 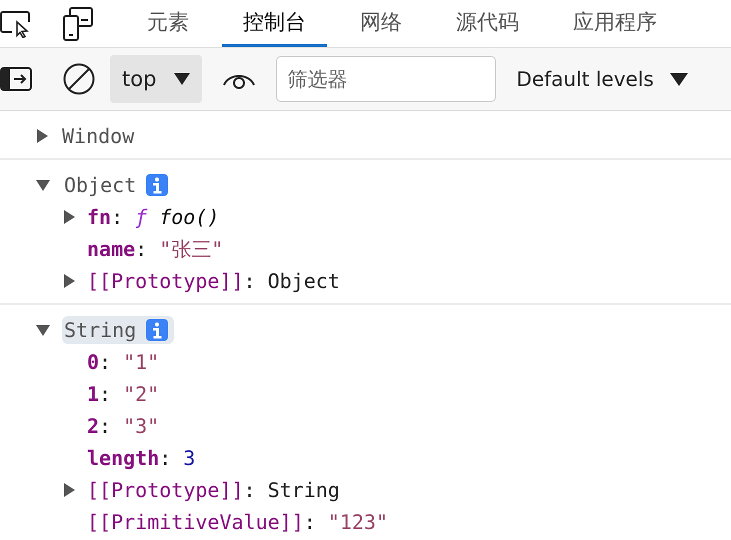 I want to click on property-entry: 1: "2", so click(x=123, y=394).